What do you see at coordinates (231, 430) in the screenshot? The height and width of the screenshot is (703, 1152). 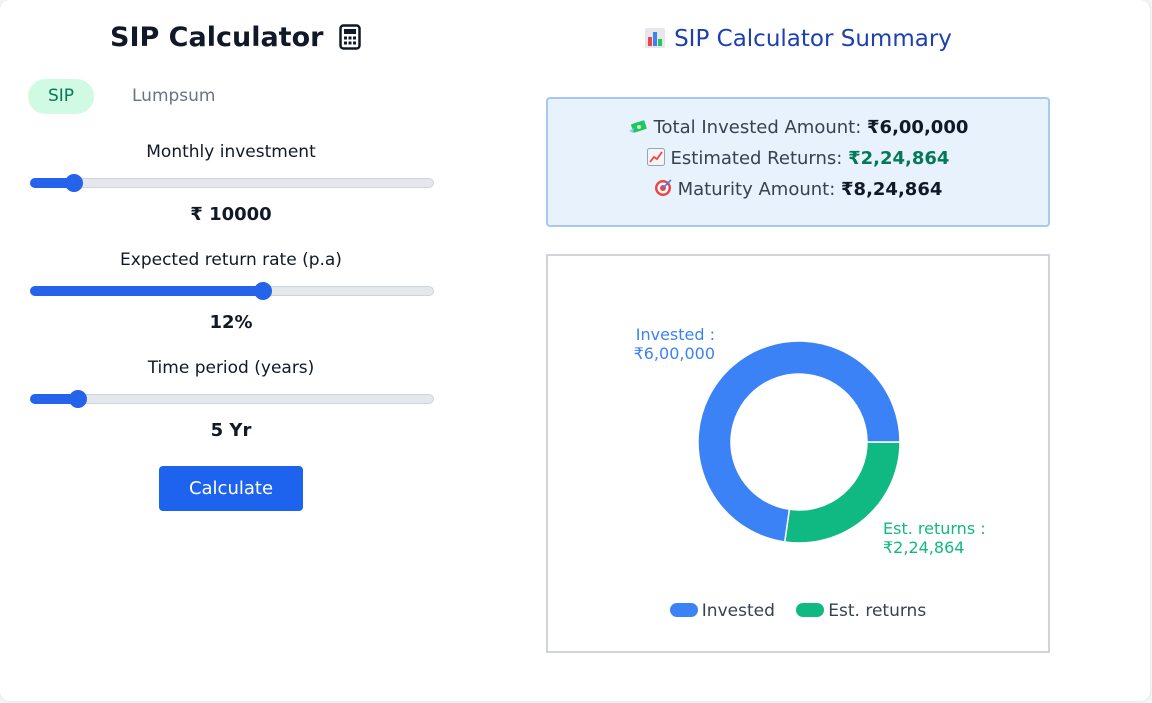 I see `time-period-value: 5 Yr` at bounding box center [231, 430].